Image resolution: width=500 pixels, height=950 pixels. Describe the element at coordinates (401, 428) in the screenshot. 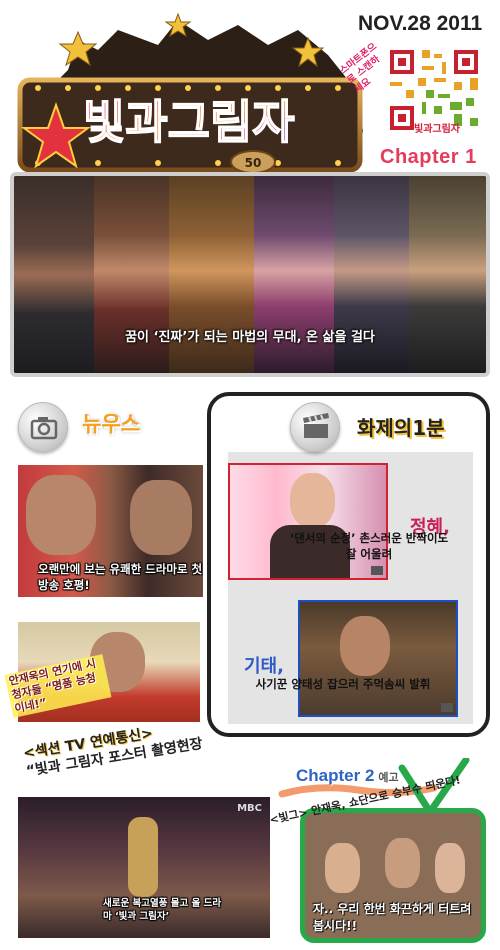

I see `topic-section-title: 화제의1분` at that location.